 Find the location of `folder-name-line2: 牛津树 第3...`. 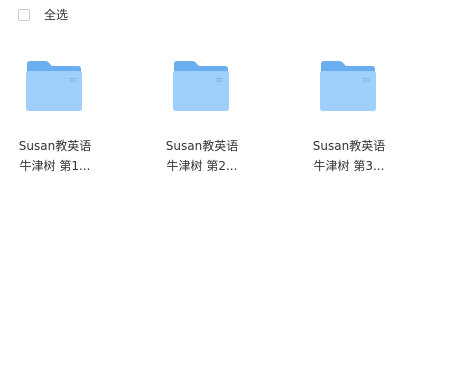

folder-name-line2: 牛津树 第3... is located at coordinates (349, 166).